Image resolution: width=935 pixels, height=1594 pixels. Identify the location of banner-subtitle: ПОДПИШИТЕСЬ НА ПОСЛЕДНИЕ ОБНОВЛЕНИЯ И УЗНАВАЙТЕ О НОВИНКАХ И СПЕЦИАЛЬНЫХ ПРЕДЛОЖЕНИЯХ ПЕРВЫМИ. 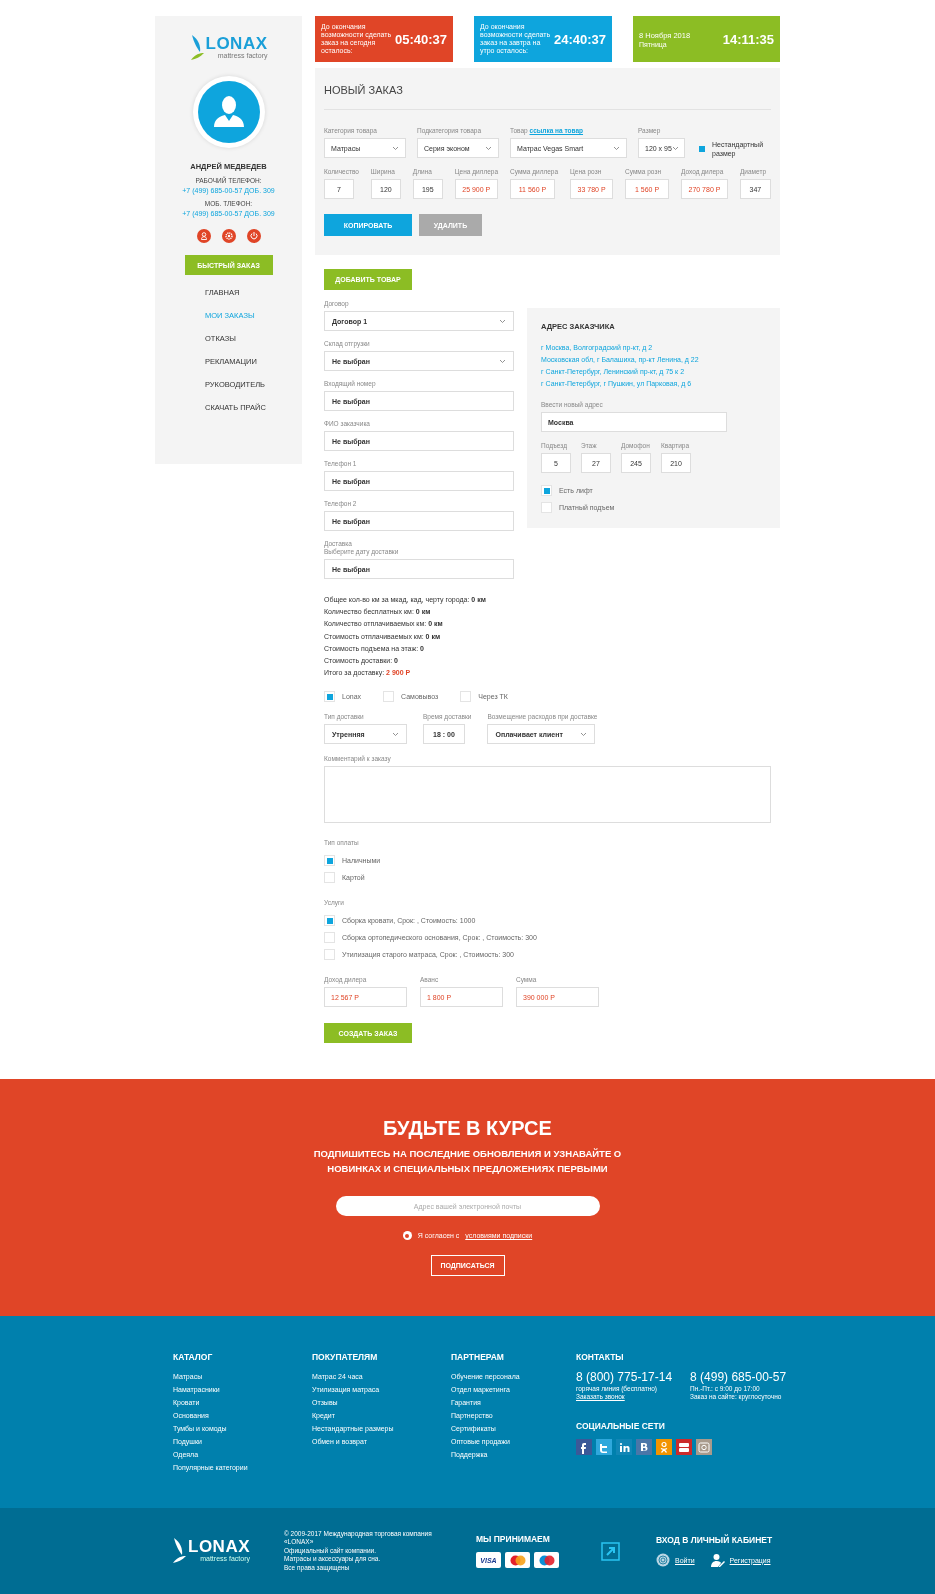
(467, 1161).